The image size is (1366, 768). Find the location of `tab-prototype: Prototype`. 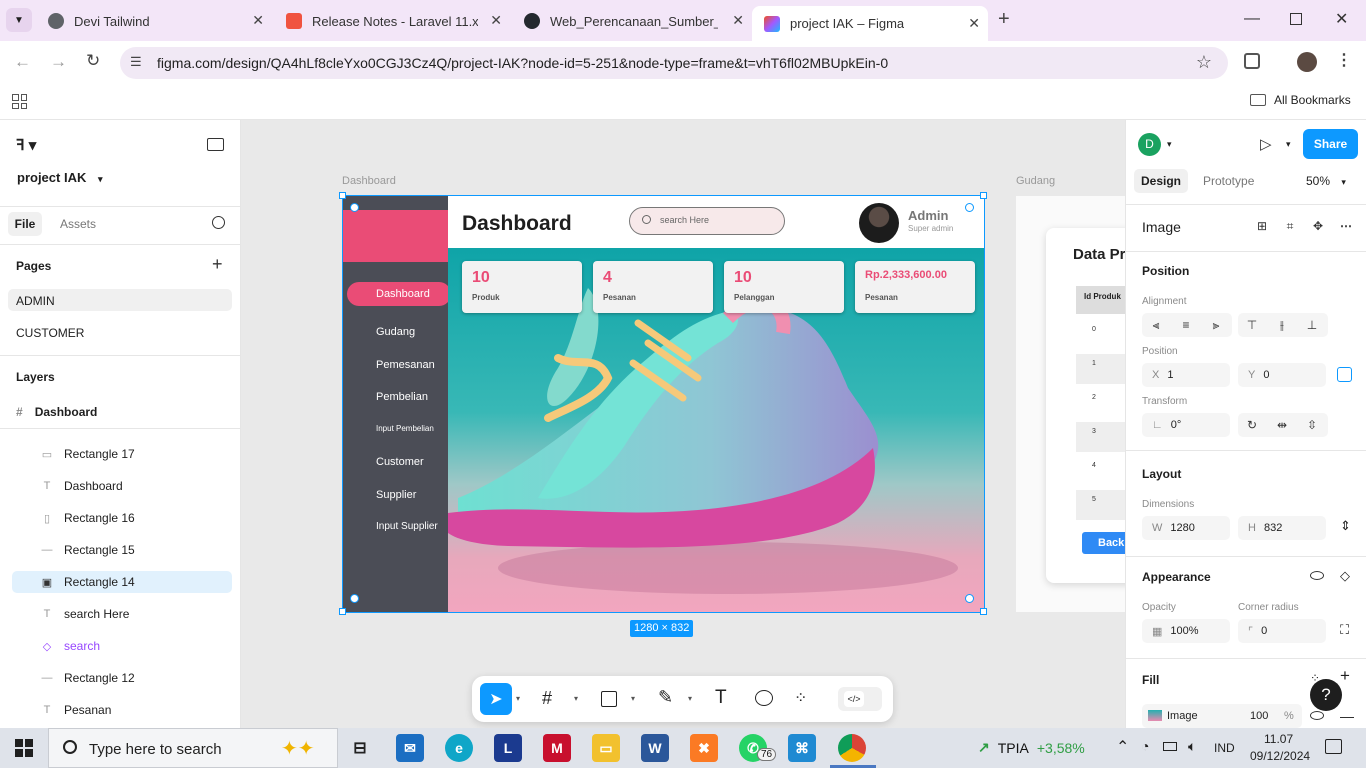

tab-prototype: Prototype is located at coordinates (1228, 181).